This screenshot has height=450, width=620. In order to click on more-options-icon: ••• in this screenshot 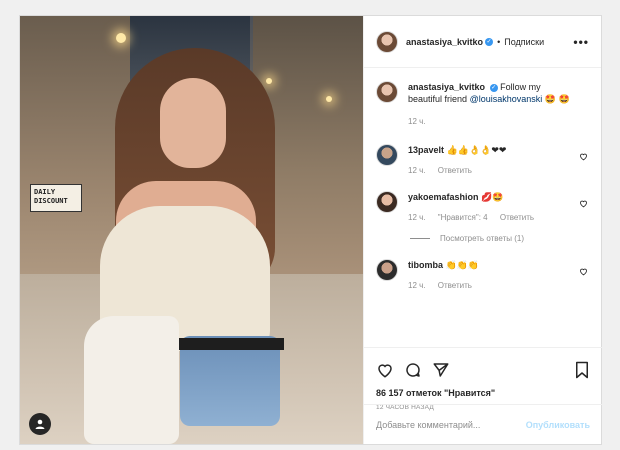, I will do `click(581, 42)`.